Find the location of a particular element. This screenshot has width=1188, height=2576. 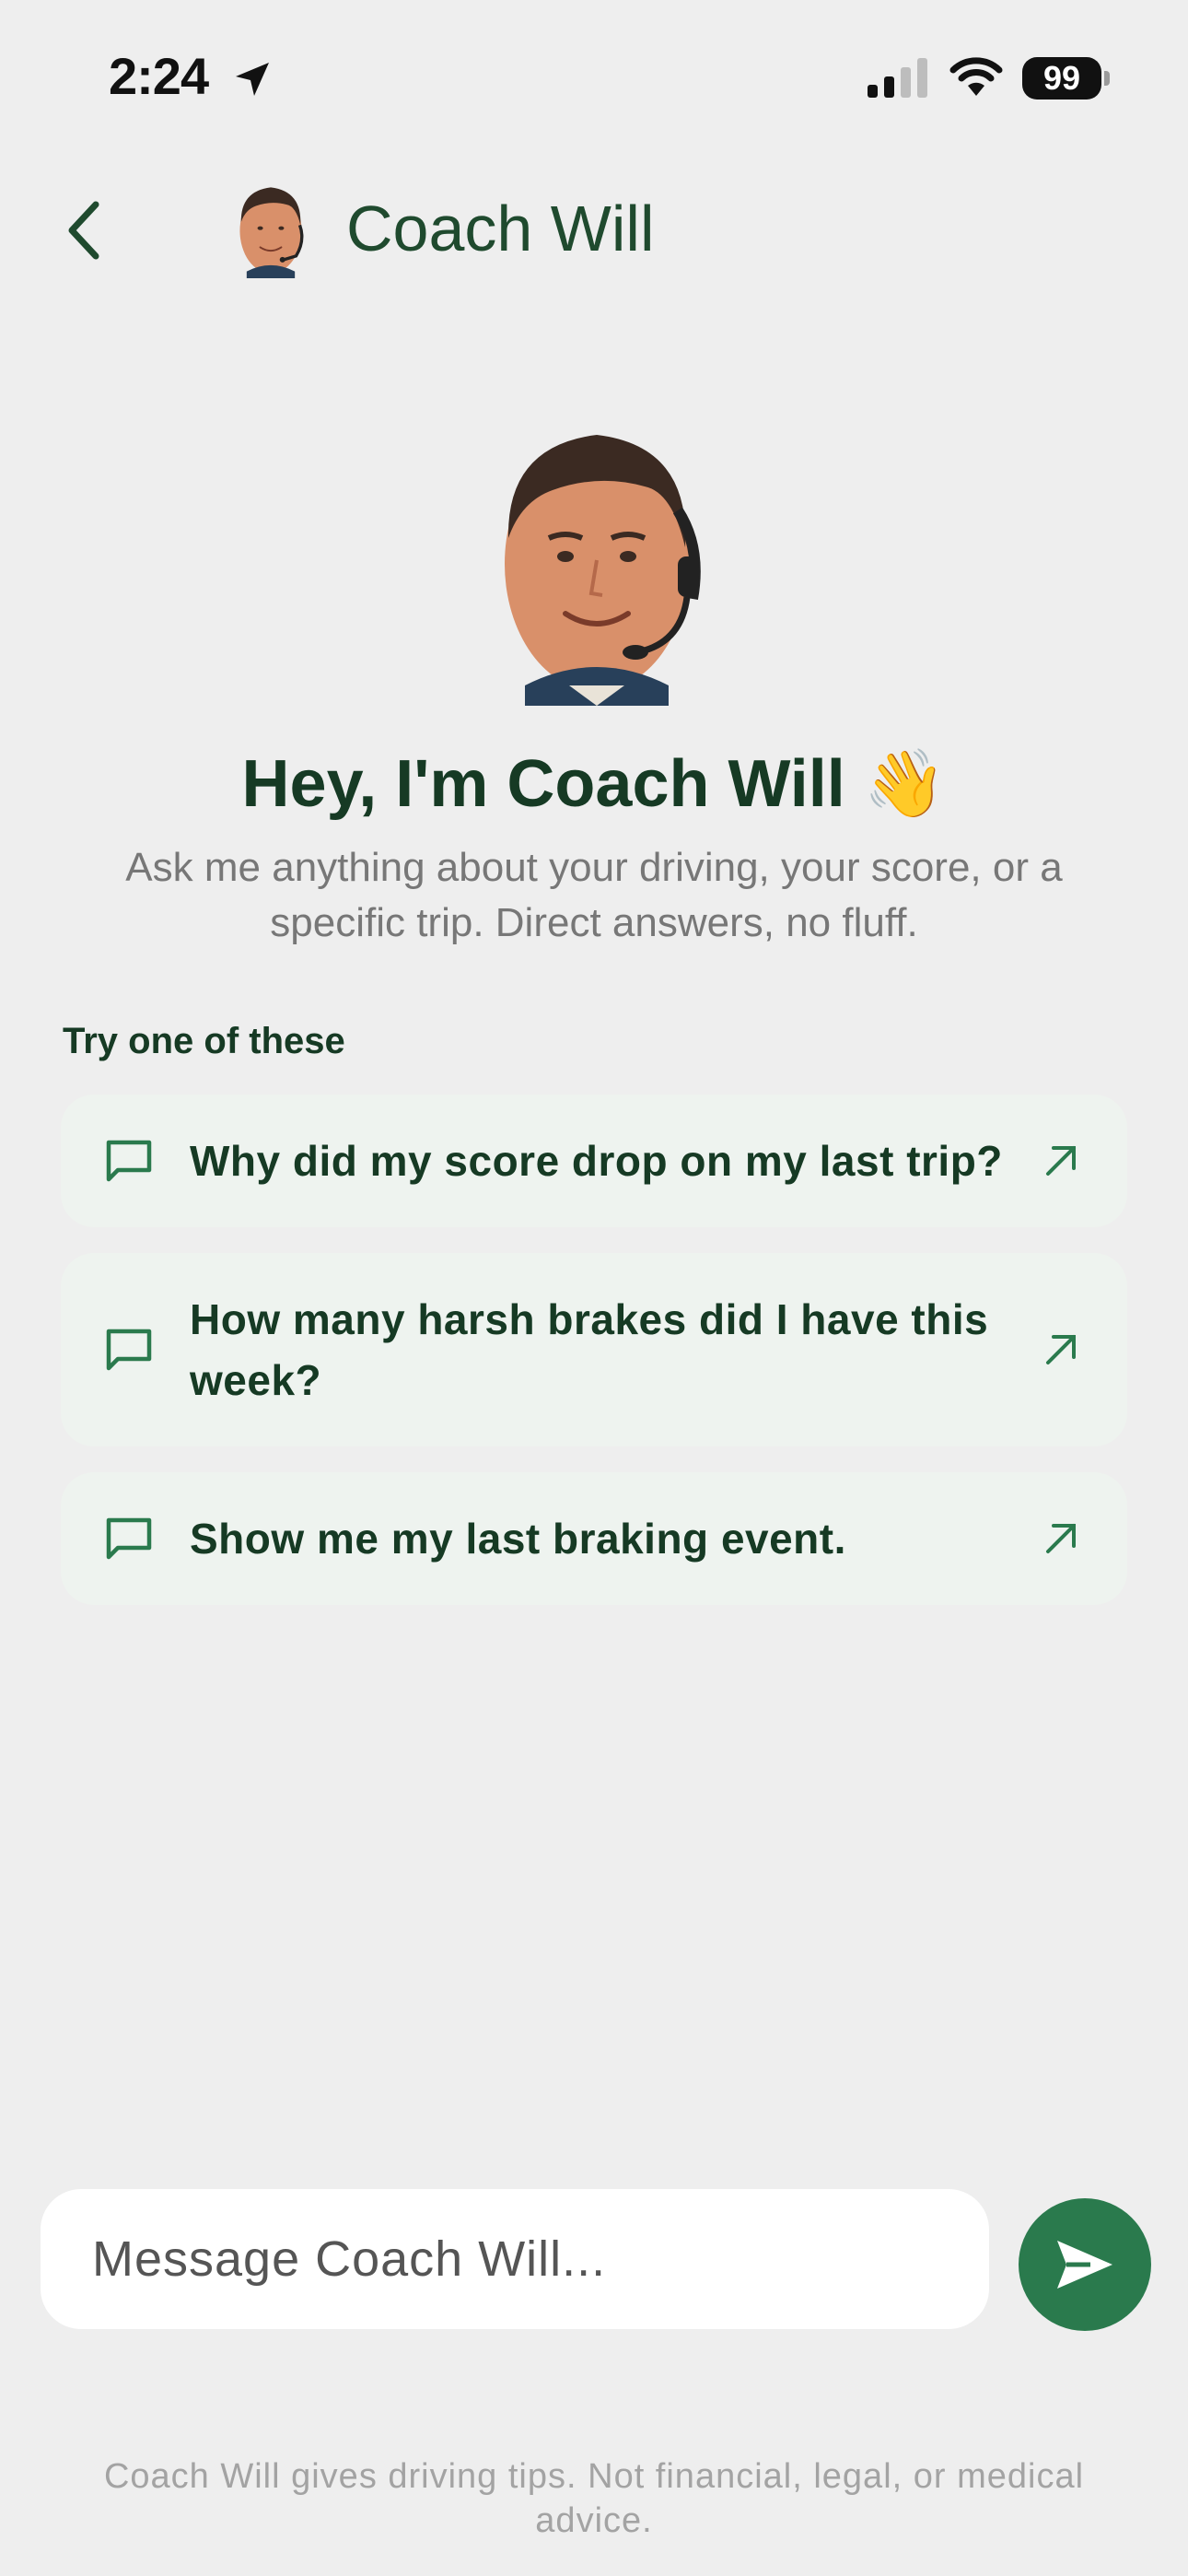

chevron-left-icon is located at coordinates (83, 230).